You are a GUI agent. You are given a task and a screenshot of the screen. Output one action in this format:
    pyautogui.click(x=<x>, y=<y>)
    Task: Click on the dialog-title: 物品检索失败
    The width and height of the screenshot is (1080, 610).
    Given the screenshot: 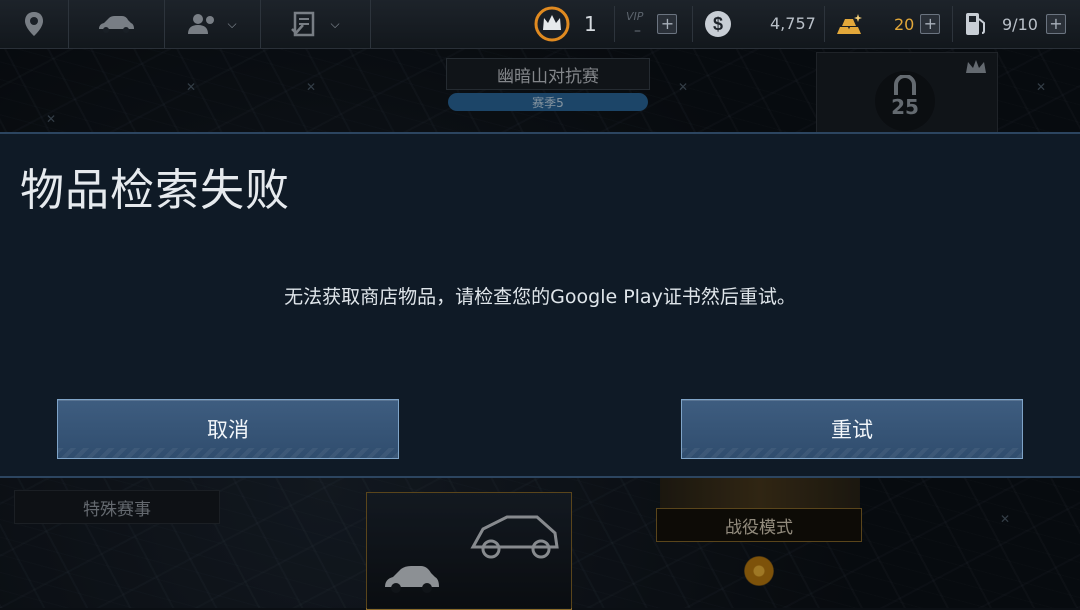 What is the action you would take?
    pyautogui.click(x=155, y=190)
    